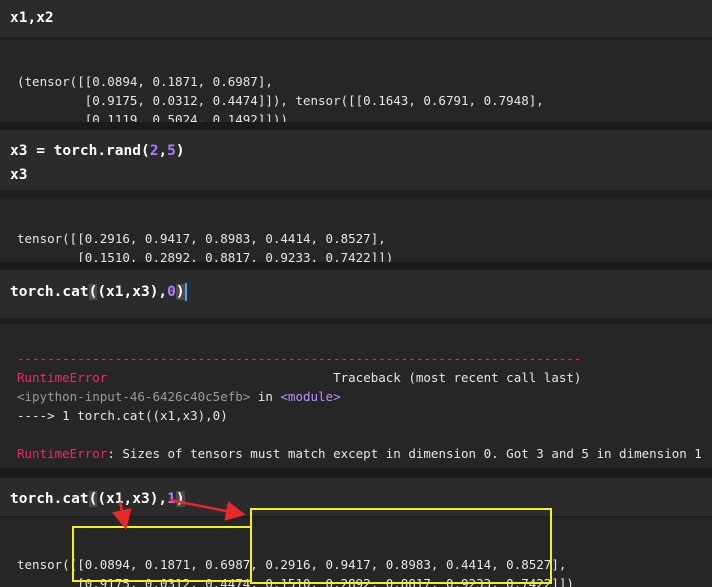  I want to click on output-line: [0.1119, 0.5024, 0.1492]])), so click(152, 117).